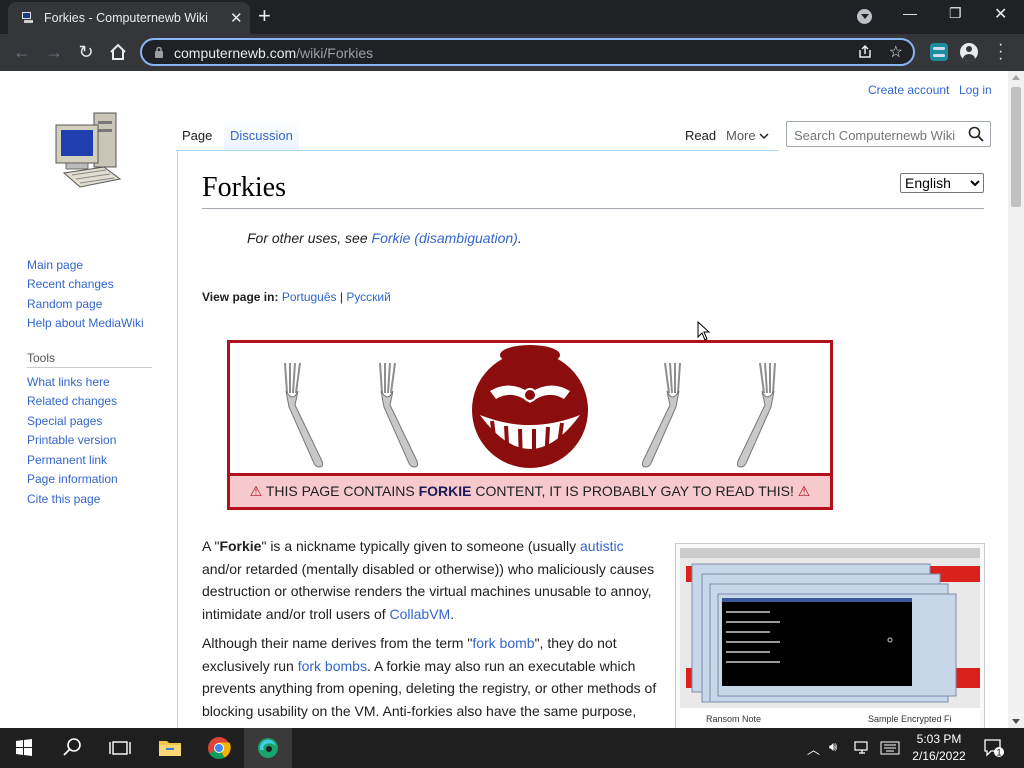  Describe the element at coordinates (864, 16) in the screenshot. I see `tab-search-icon` at that location.